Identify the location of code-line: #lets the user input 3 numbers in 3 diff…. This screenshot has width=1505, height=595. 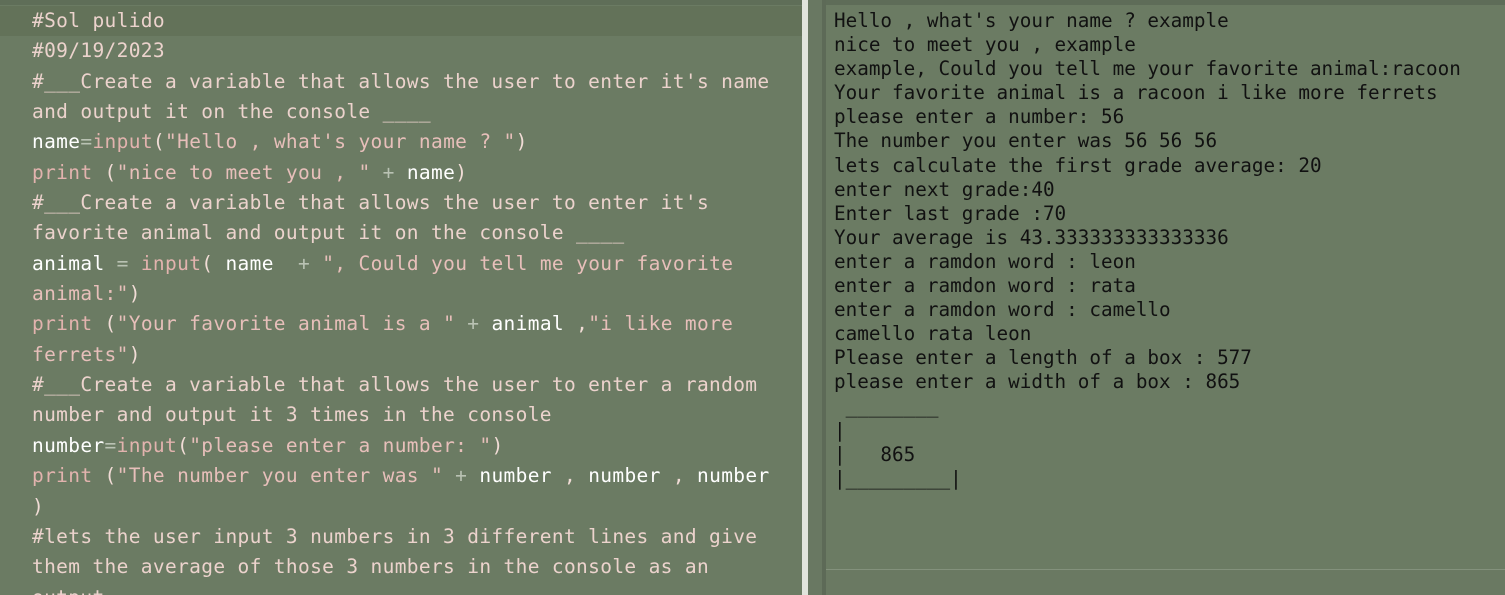
(412, 558).